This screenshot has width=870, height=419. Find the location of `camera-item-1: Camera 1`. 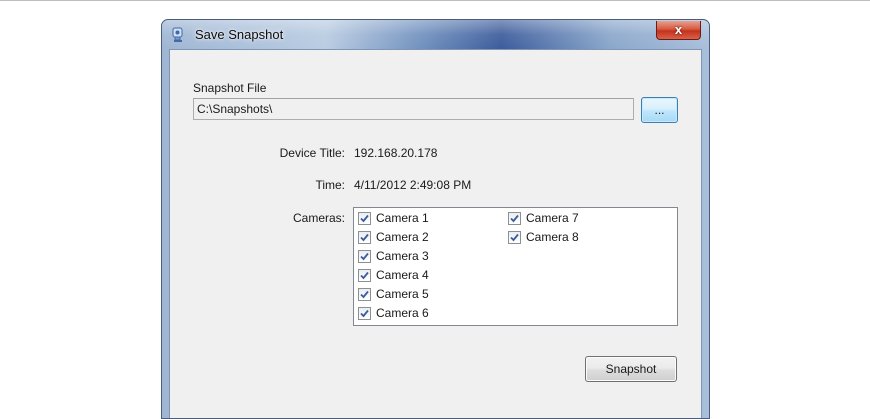

camera-item-1: Camera 1 is located at coordinates (393, 218).